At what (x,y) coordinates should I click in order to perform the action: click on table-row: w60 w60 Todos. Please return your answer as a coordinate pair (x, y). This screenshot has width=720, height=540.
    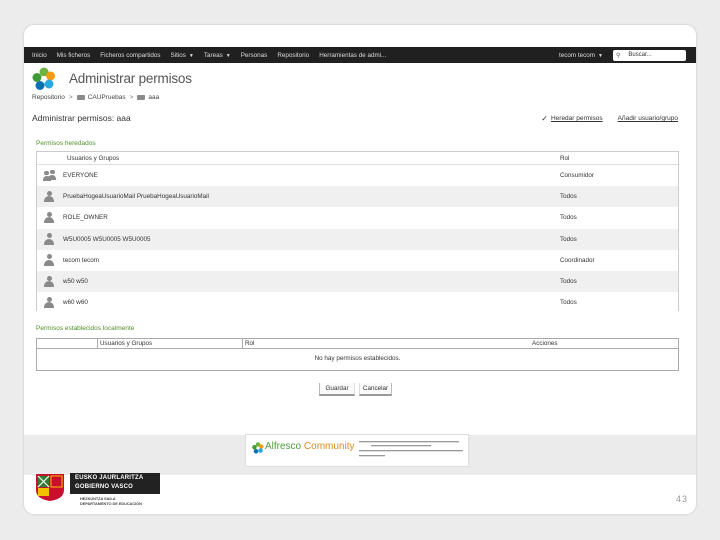
    Looking at the image, I should click on (357, 302).